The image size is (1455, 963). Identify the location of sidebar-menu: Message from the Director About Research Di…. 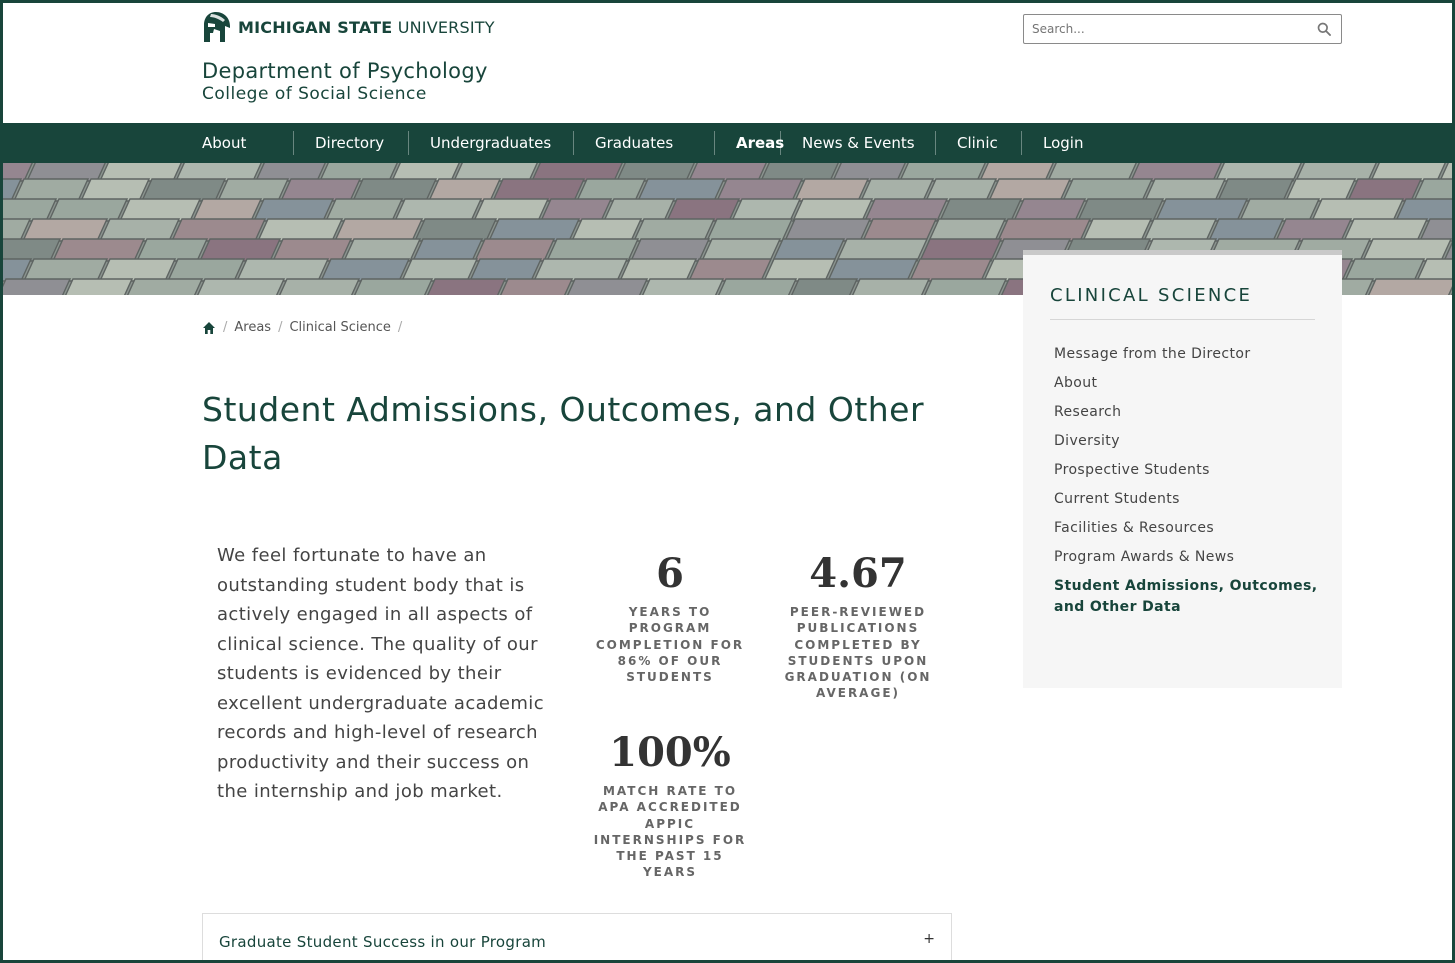
(1186, 485).